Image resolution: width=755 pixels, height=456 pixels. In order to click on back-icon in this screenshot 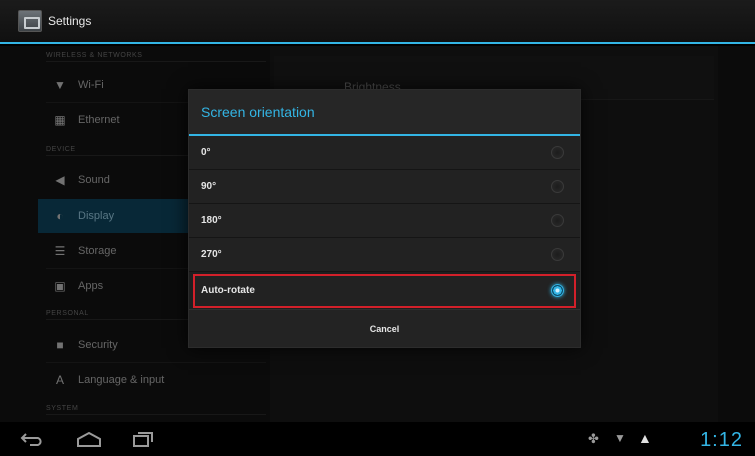, I will do `click(33, 439)`.